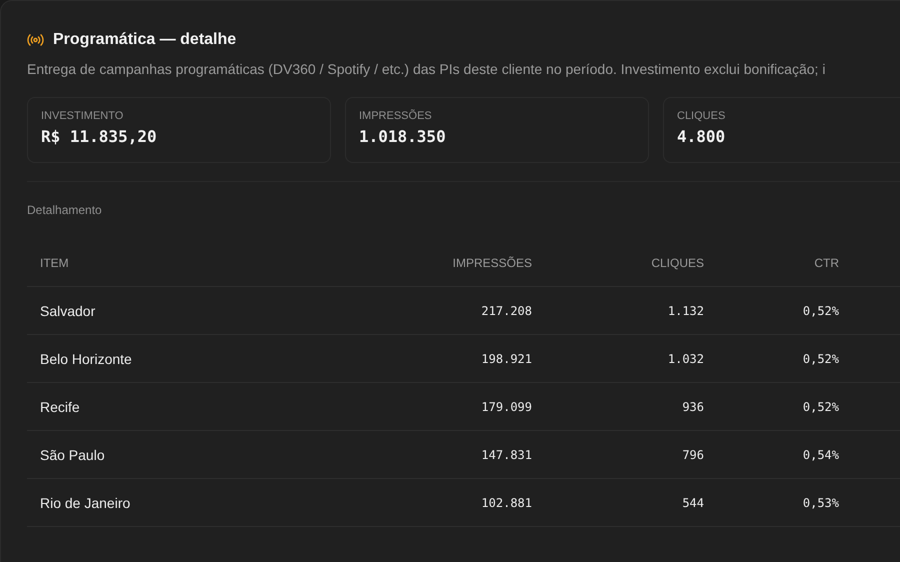 This screenshot has height=562, width=900. What do you see at coordinates (183, 502) in the screenshot?
I see `table-cell: Rio de Janeiro` at bounding box center [183, 502].